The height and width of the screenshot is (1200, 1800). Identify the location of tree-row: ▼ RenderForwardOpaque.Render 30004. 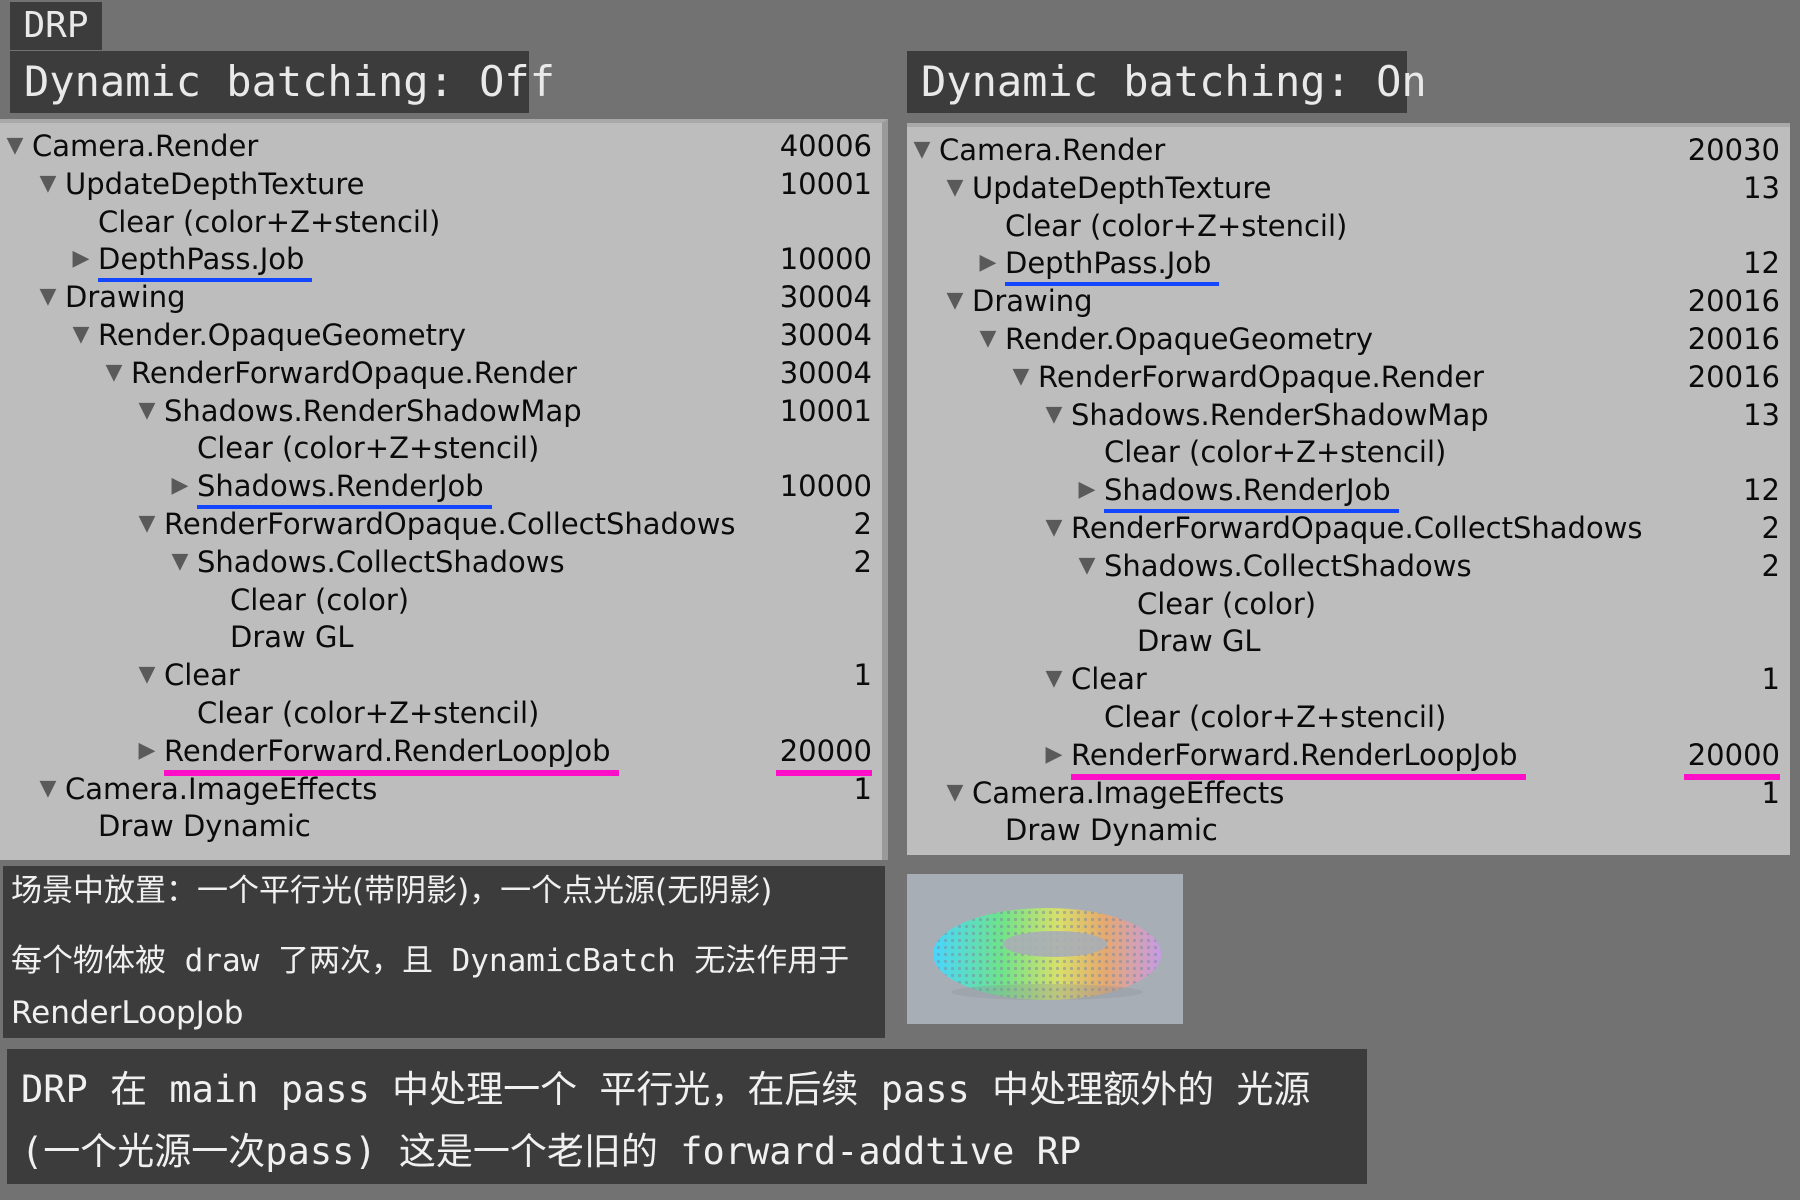
(441, 373).